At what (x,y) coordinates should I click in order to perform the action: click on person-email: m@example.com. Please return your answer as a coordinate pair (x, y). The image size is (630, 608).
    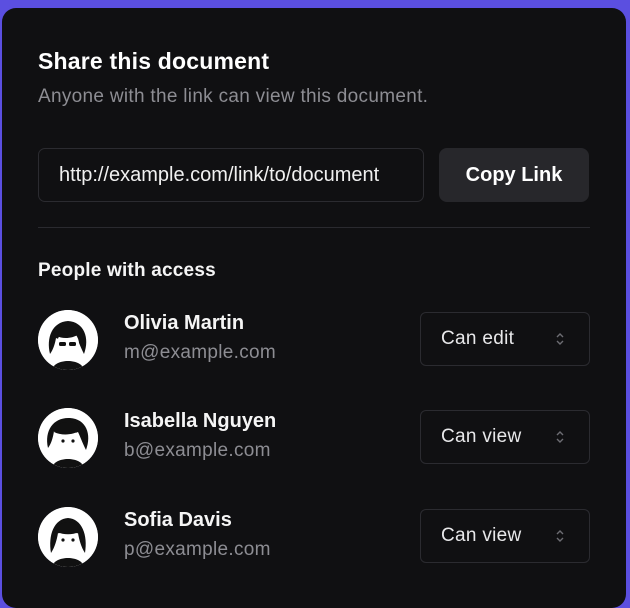
    Looking at the image, I should click on (200, 352).